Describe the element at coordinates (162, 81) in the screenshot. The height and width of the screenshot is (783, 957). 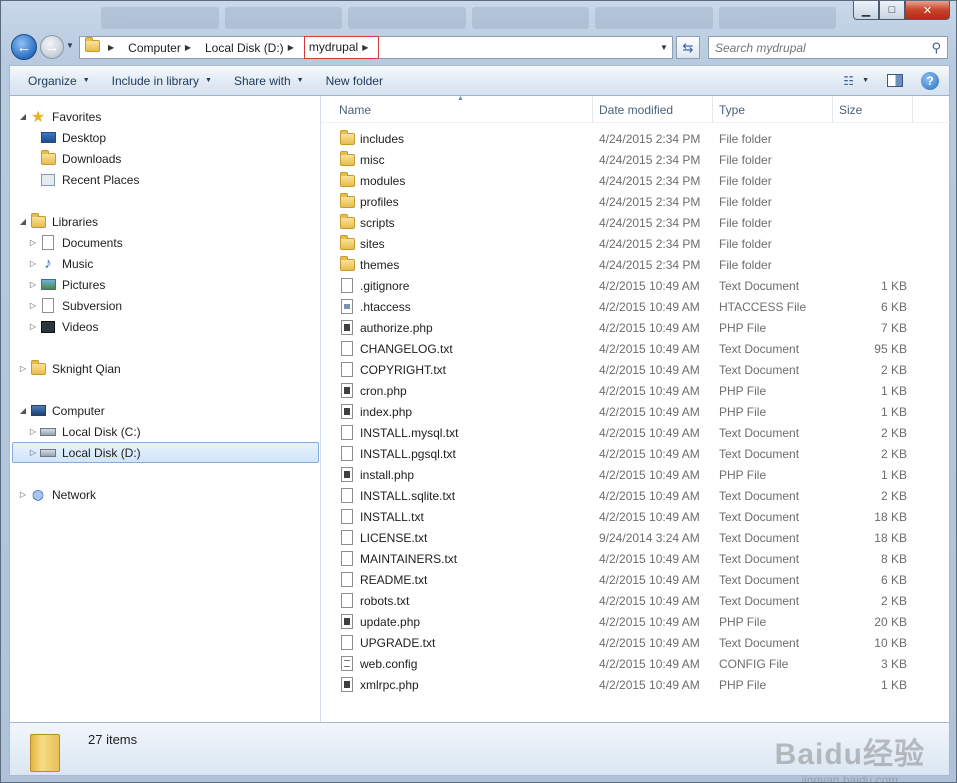
I see `include-in-library-button: Include in library ▼` at that location.